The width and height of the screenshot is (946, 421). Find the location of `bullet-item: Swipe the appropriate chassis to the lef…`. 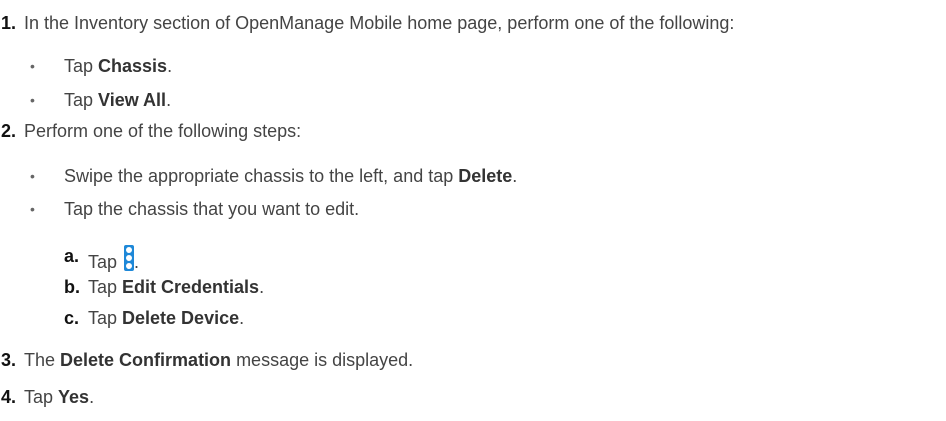

bullet-item: Swipe the appropriate chassis to the lef… is located at coordinates (290, 176).